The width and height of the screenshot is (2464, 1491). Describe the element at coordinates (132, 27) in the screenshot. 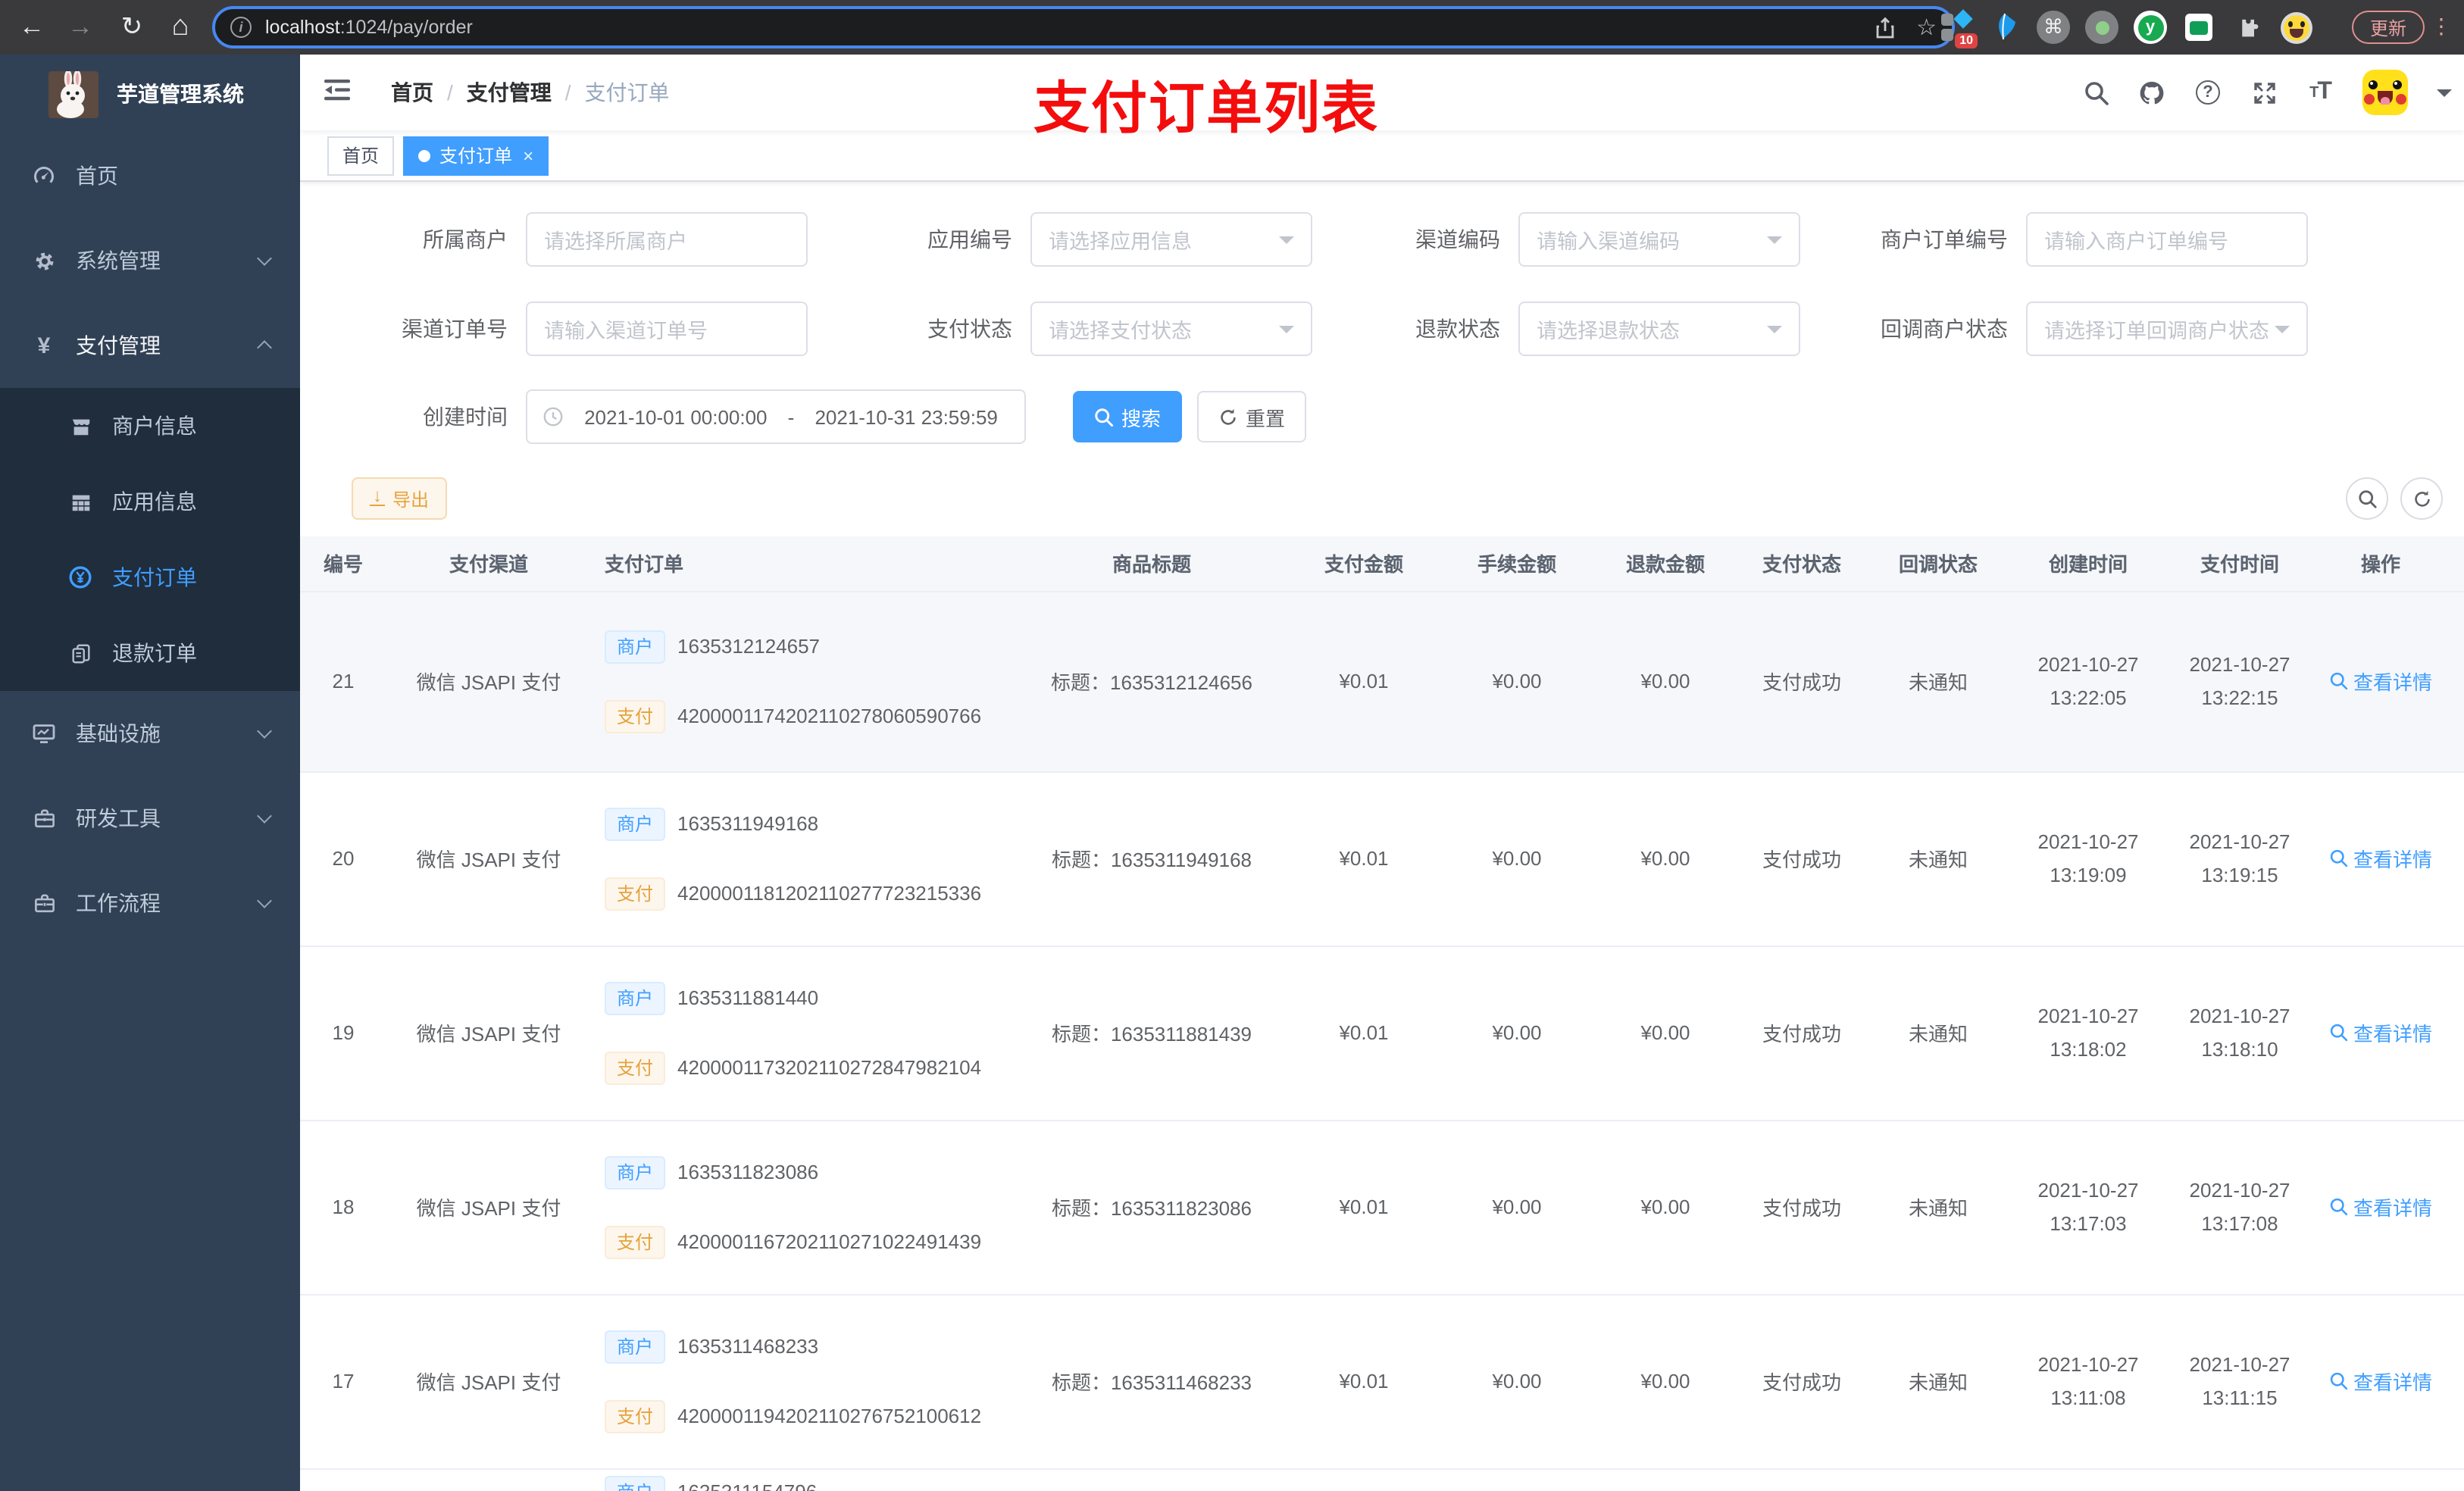

I see `browser-reload-icon: ↻` at that location.